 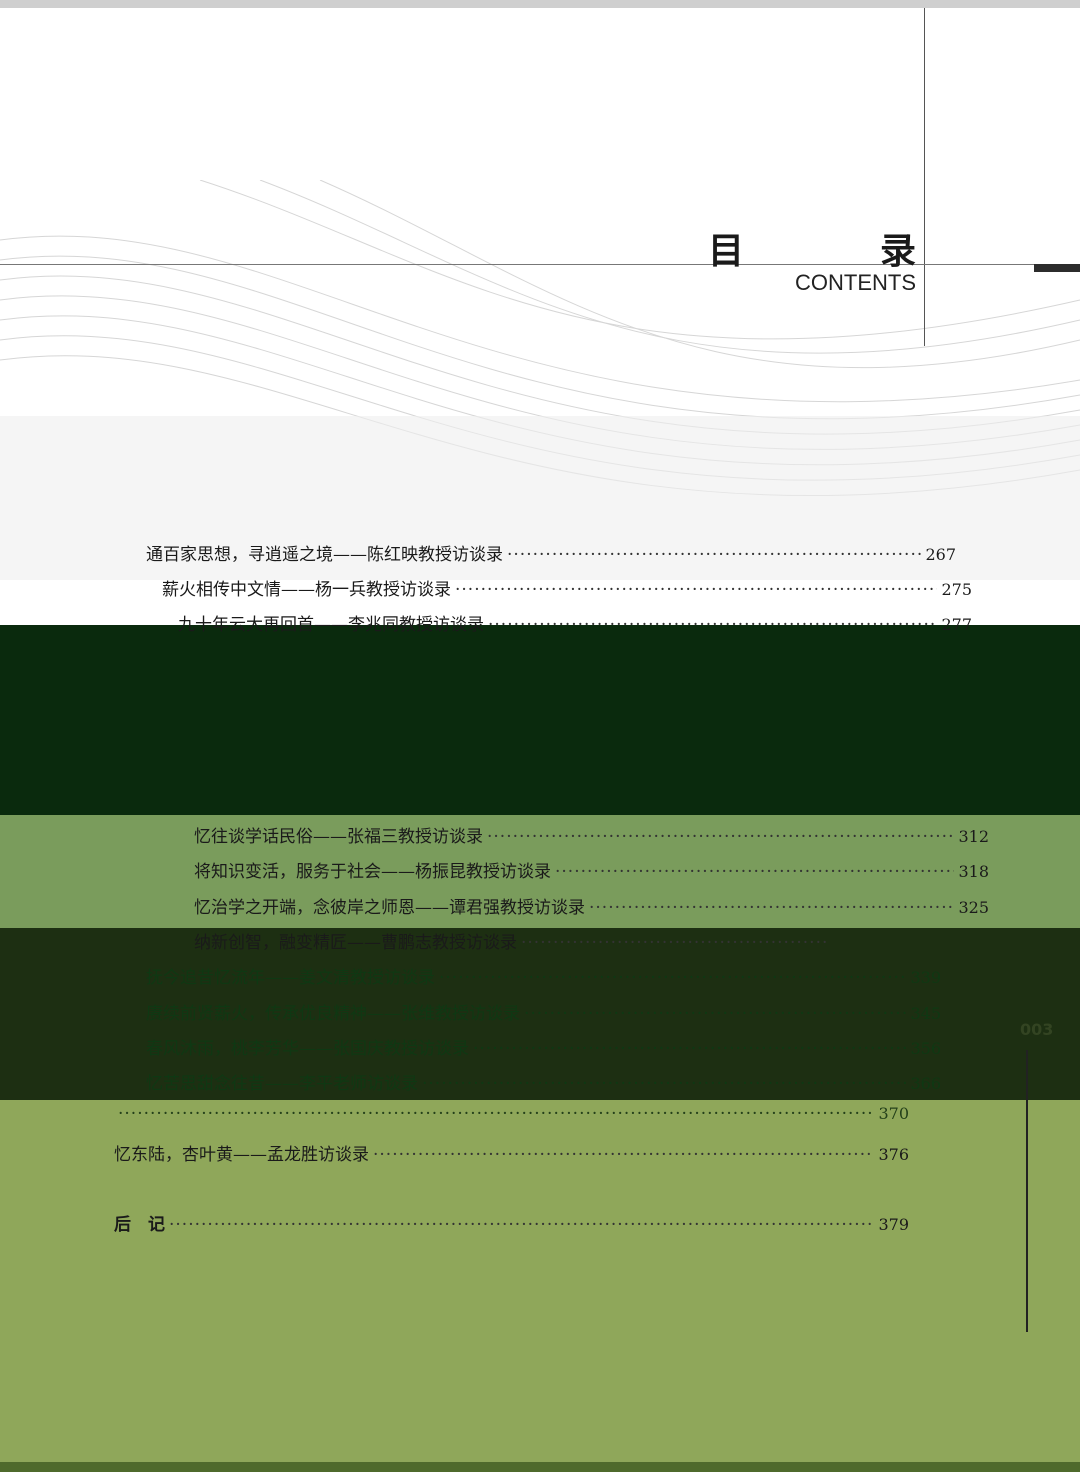 I want to click on top-bar, so click(x=540, y=4).